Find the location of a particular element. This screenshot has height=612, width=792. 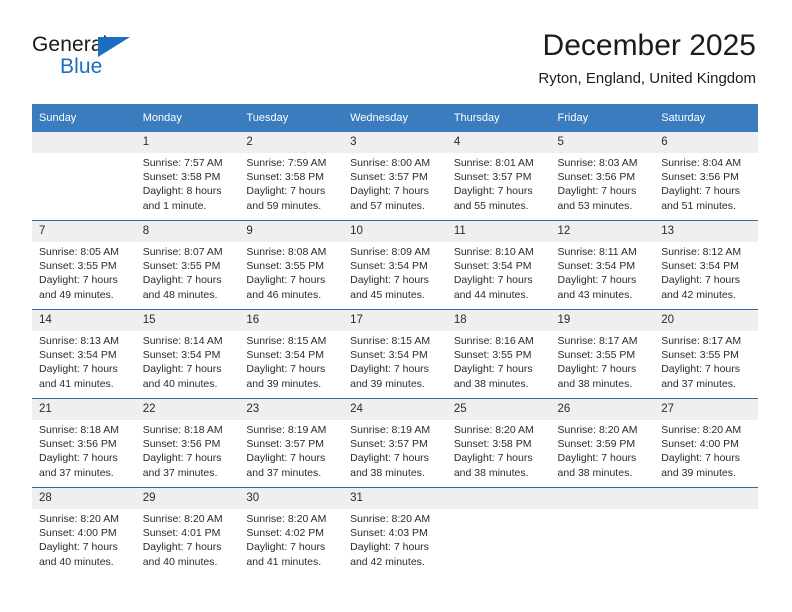

day-detail-line: Sunrise: 7:59 AM is located at coordinates (286, 163).